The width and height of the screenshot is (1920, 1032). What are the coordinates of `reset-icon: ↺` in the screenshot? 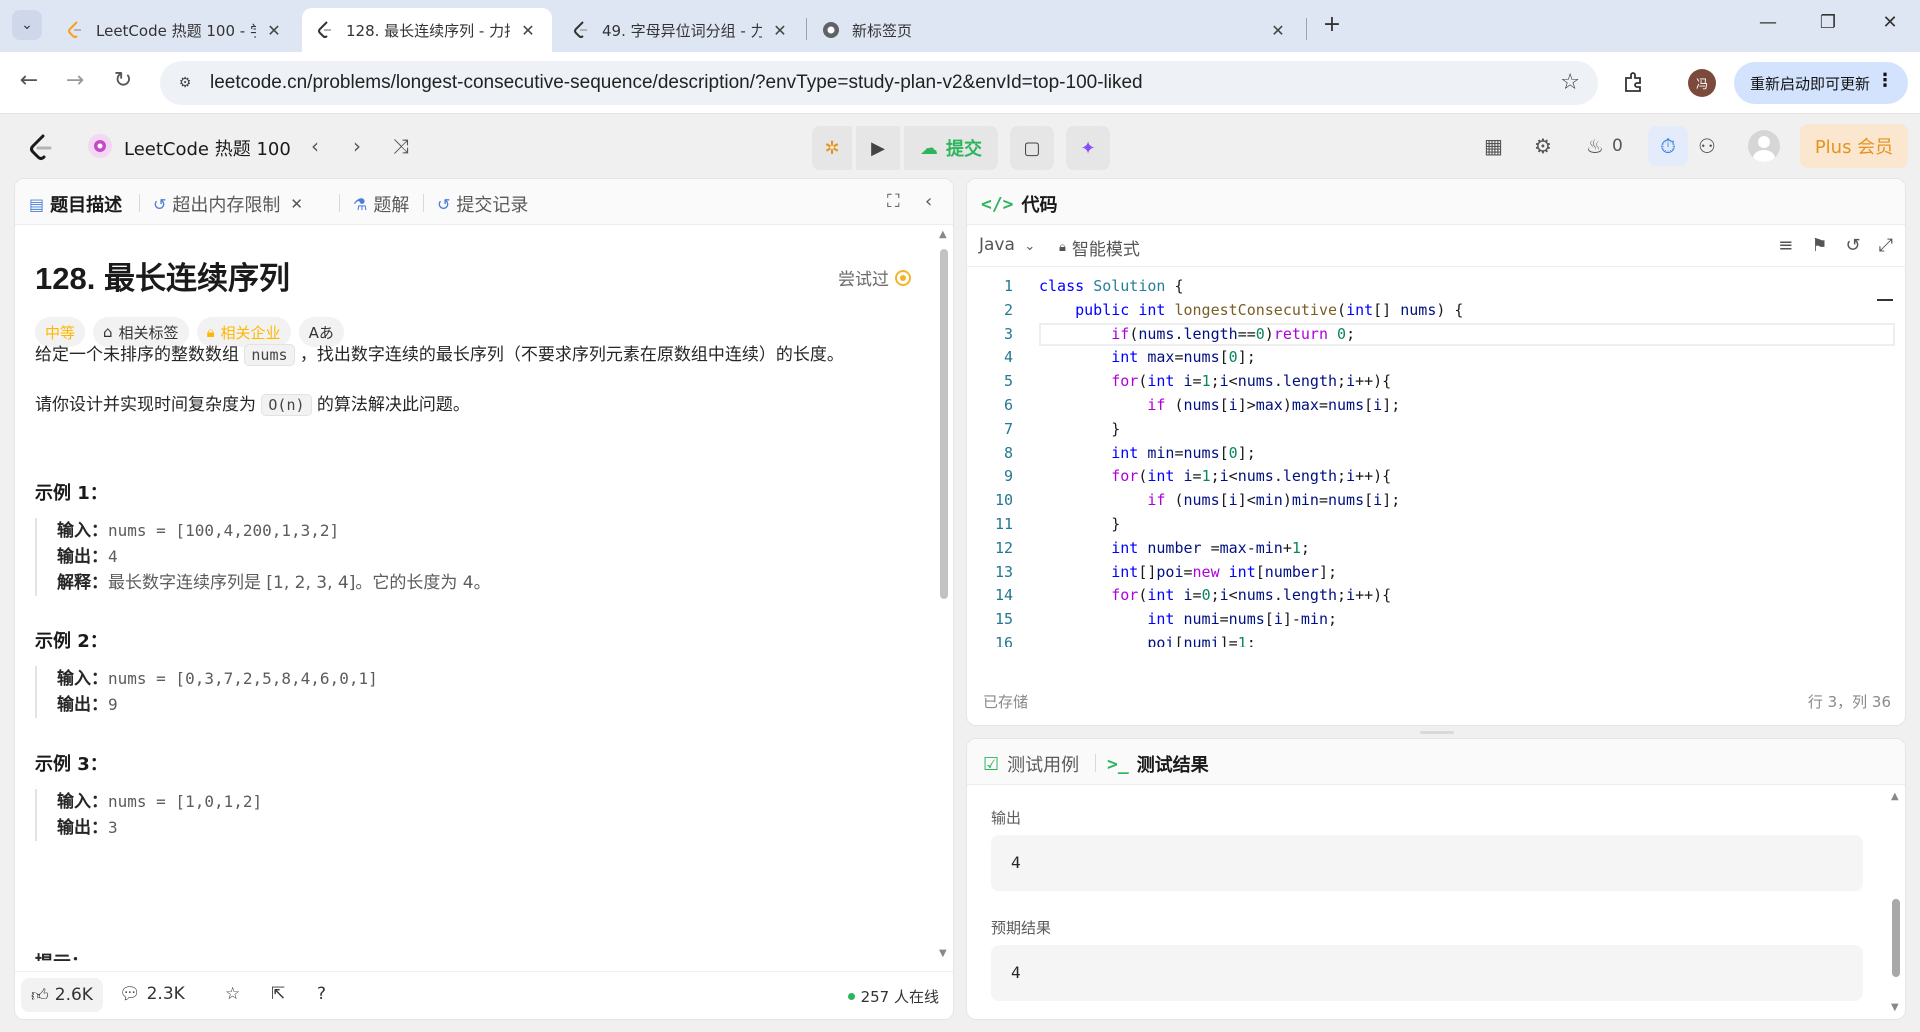 It's located at (1853, 245).